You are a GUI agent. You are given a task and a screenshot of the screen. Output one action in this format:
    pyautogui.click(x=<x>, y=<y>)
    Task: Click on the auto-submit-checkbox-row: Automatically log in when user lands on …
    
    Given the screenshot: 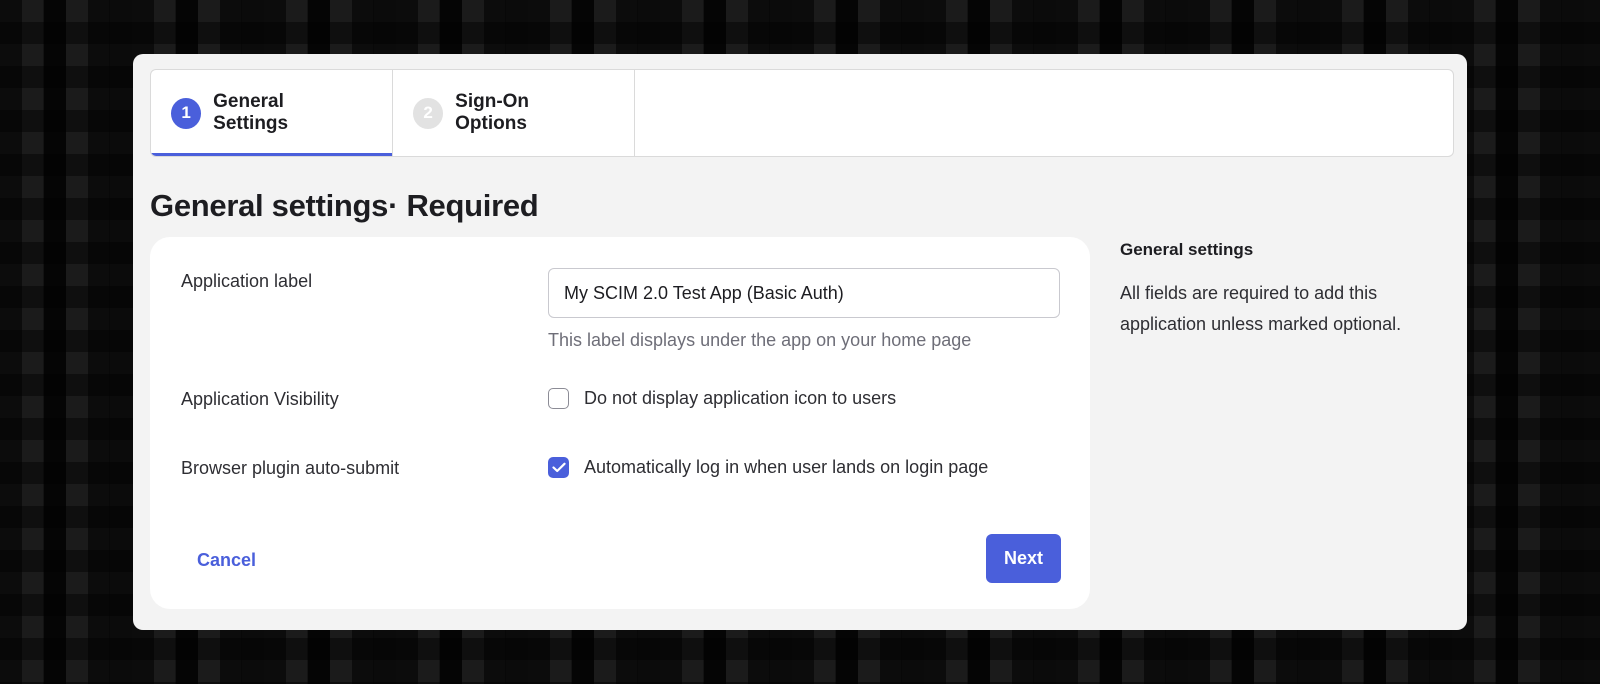 What is the action you would take?
    pyautogui.click(x=768, y=467)
    